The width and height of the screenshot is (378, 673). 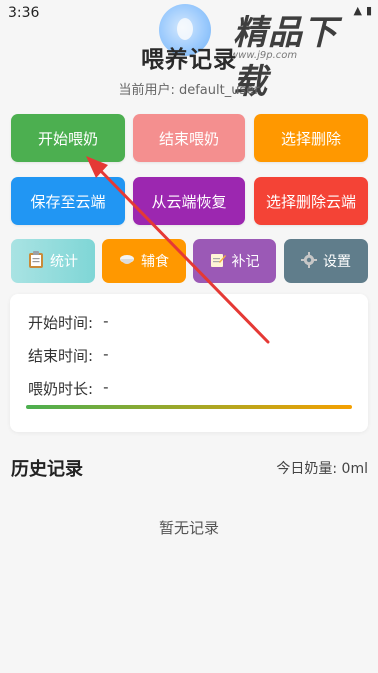 What do you see at coordinates (218, 261) in the screenshot?
I see `memo-icon` at bounding box center [218, 261].